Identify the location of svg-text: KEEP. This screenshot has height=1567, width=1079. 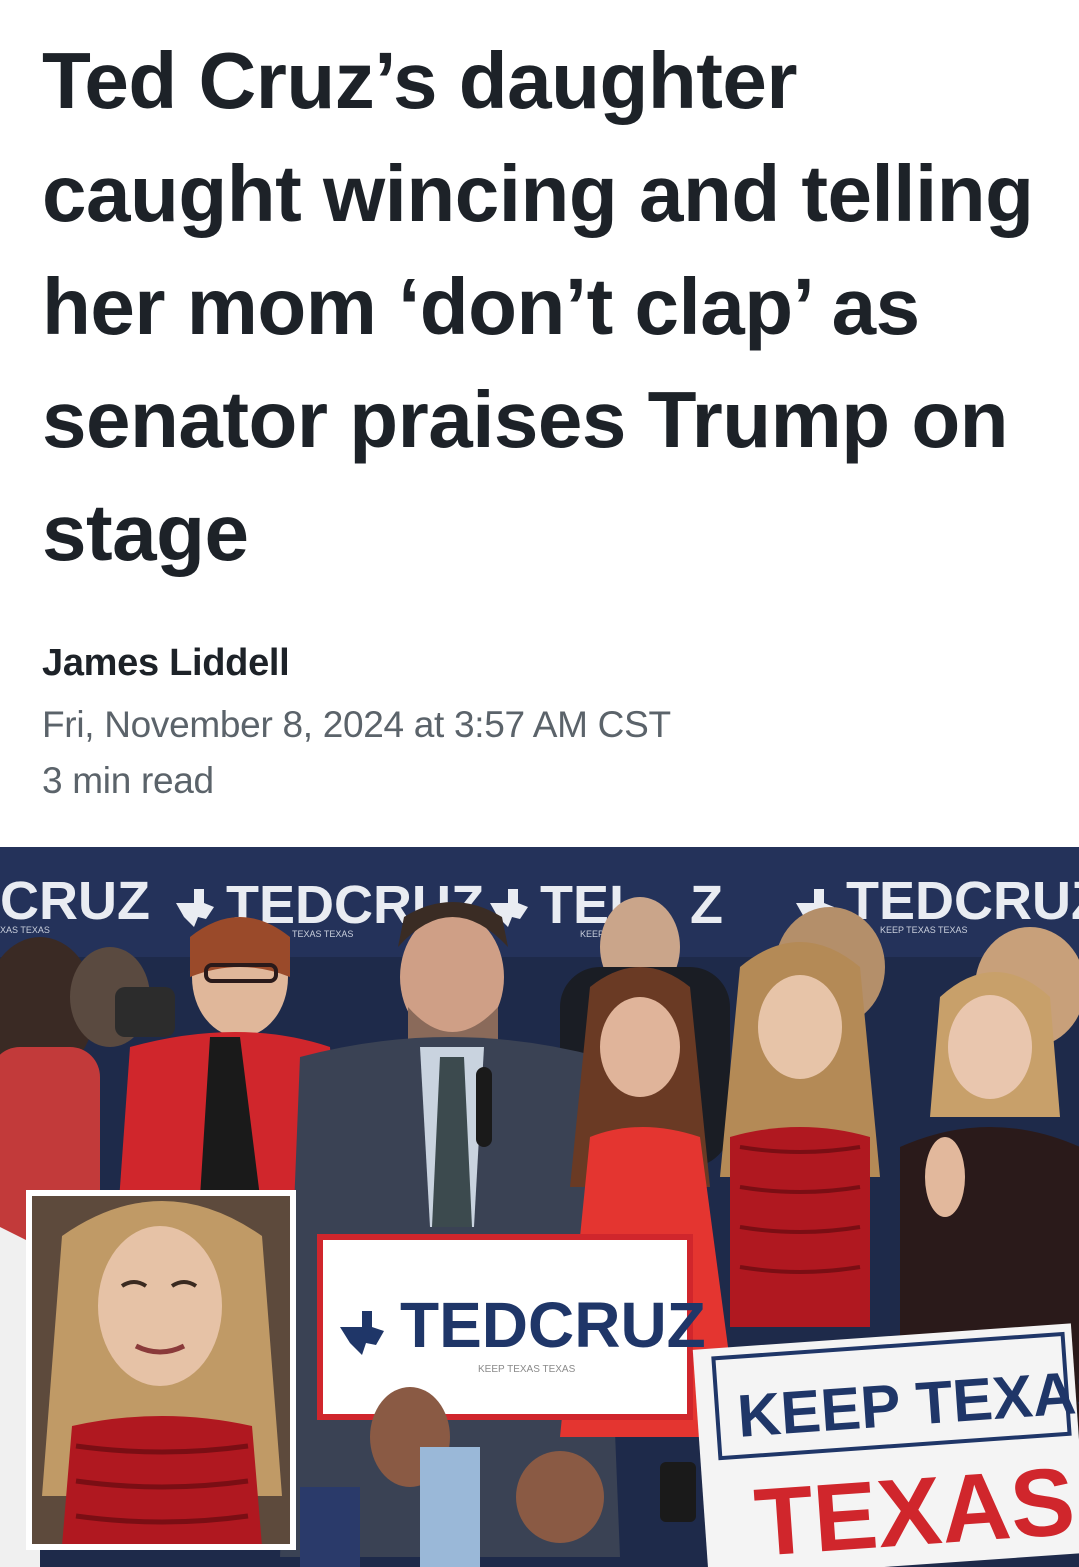
(592, 934).